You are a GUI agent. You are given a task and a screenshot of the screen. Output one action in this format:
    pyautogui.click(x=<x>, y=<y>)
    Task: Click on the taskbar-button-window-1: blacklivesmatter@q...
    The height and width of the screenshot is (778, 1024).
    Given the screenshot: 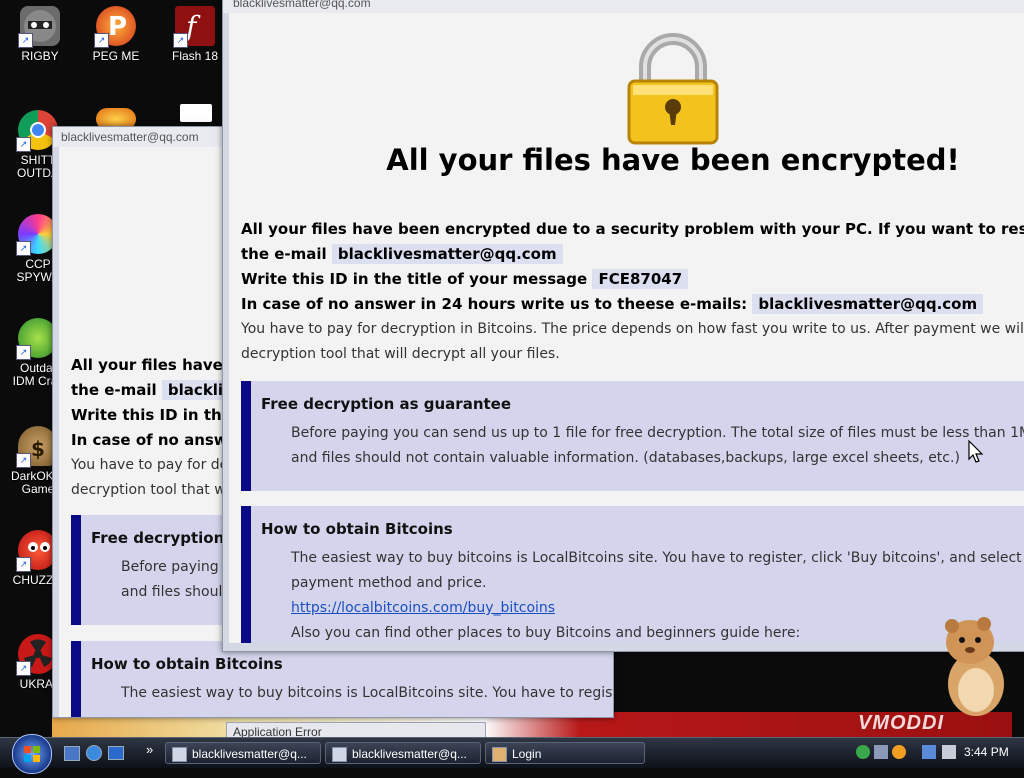 What is the action you would take?
    pyautogui.click(x=243, y=753)
    